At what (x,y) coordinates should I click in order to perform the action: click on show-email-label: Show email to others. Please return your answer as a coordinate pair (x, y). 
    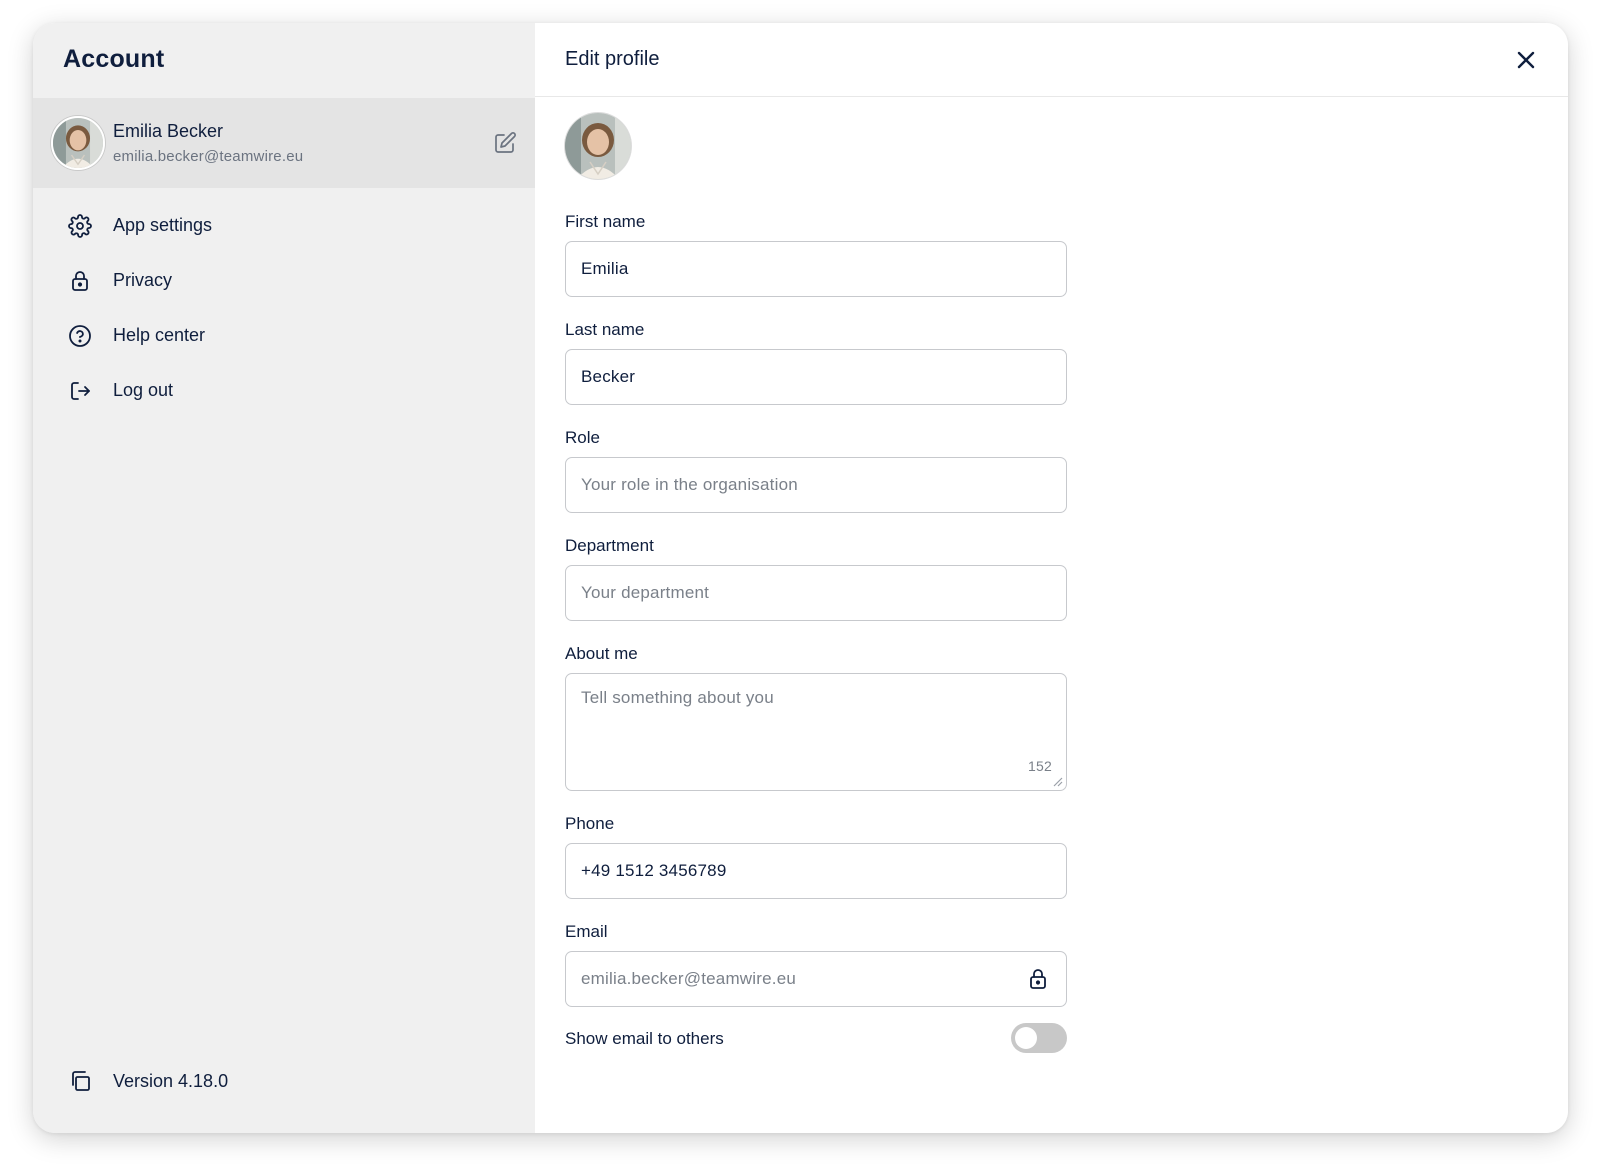
    Looking at the image, I should click on (644, 1038).